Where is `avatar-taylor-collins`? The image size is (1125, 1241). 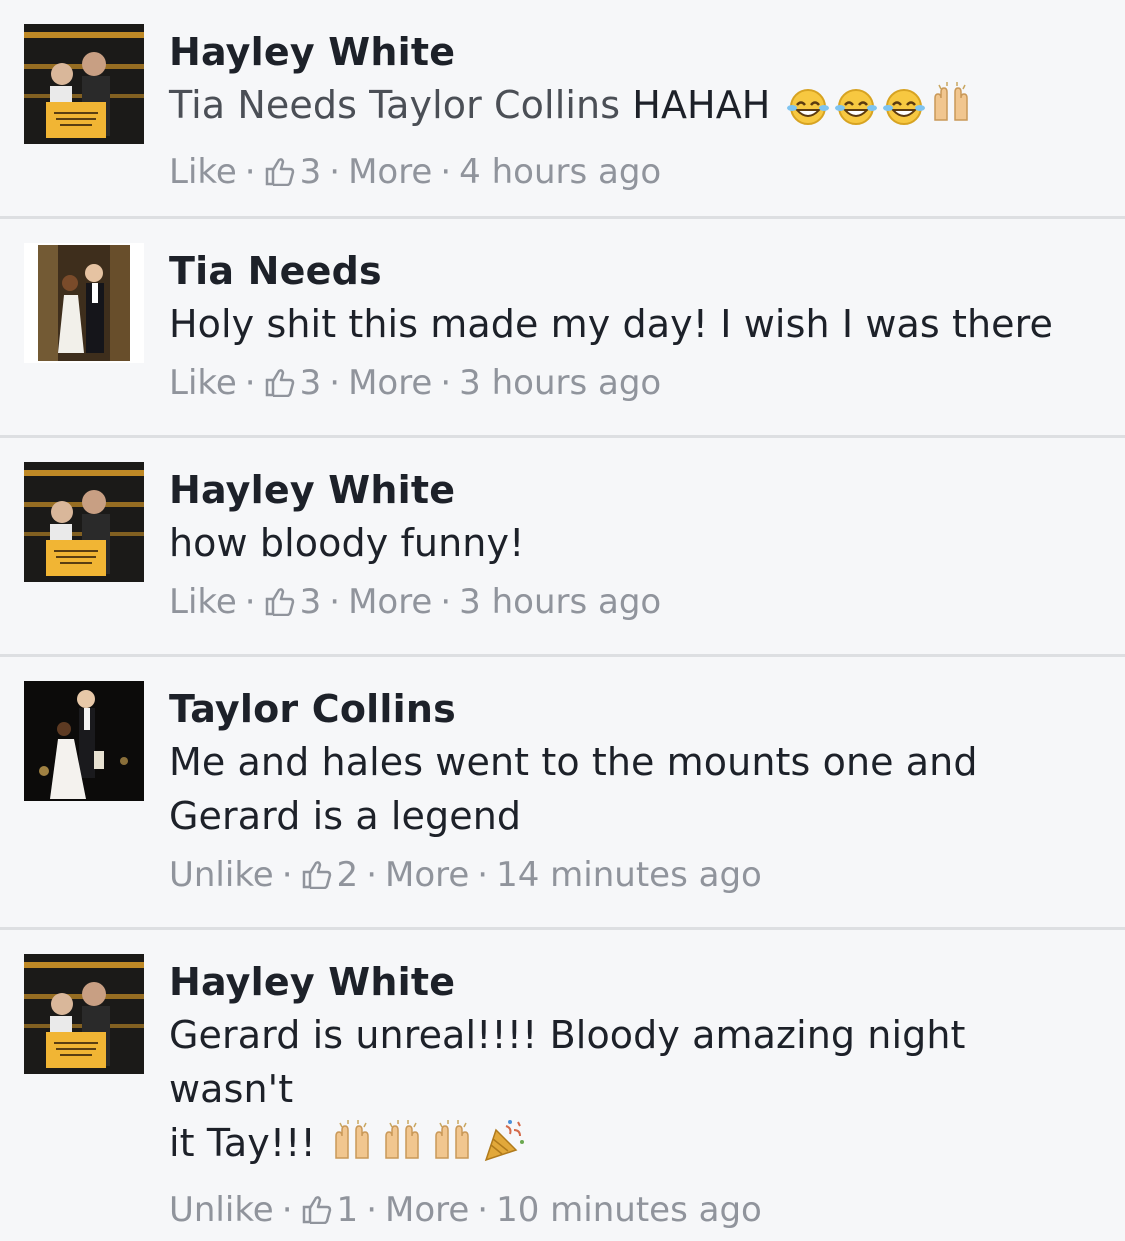 avatar-taylor-collins is located at coordinates (84, 741).